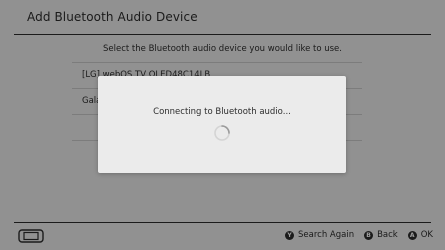 This screenshot has height=250, width=445. I want to click on loading-spinner-icon, so click(222, 133).